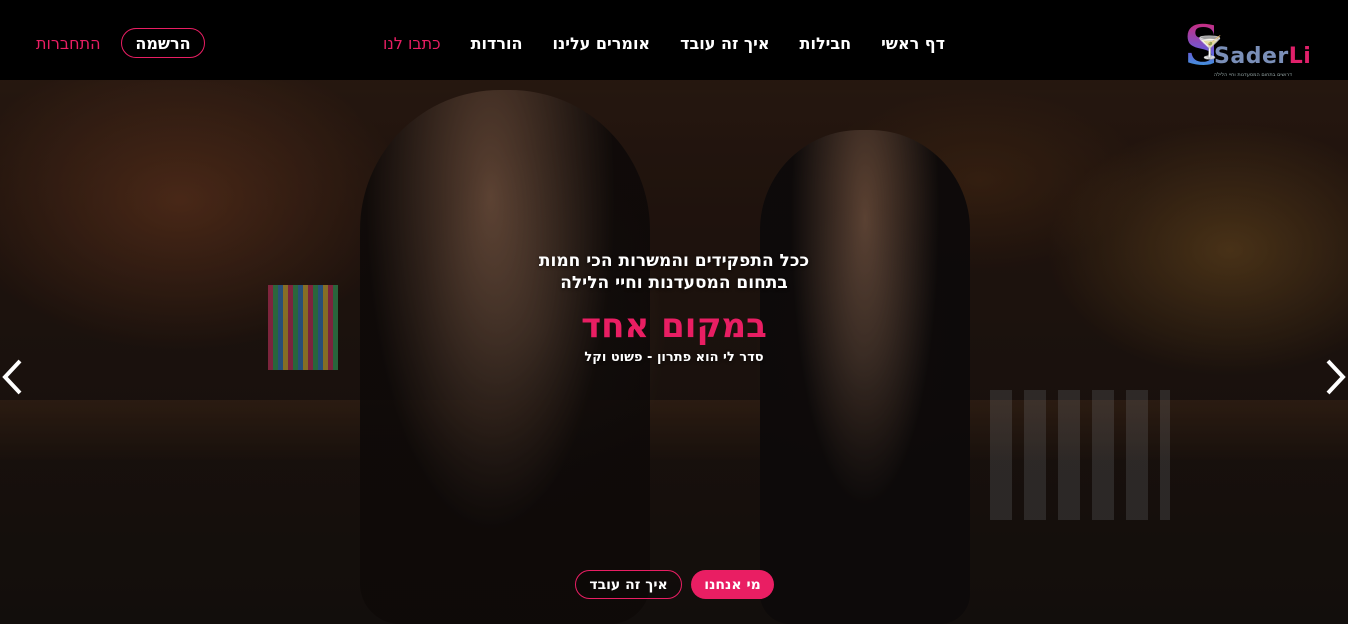 This screenshot has width=1348, height=624. I want to click on nav-item-how-it-works: איך זה עובד, so click(724, 43).